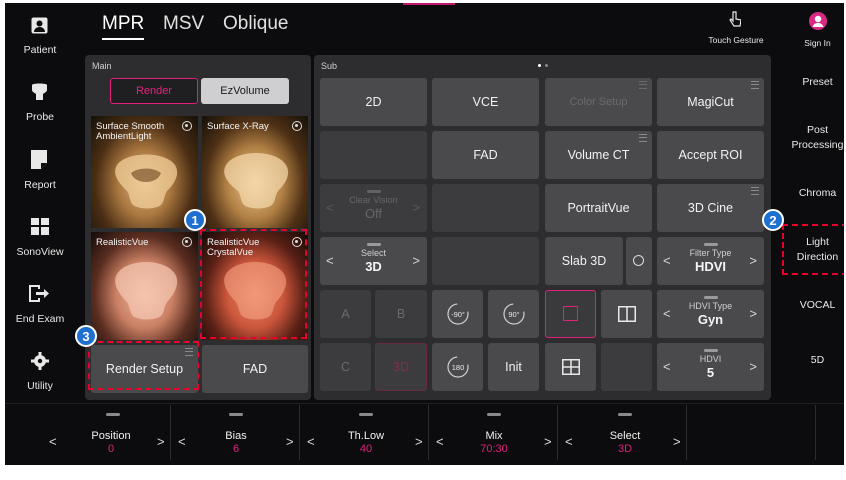 This screenshot has width=846, height=480. What do you see at coordinates (40, 307) in the screenshot?
I see `nav-end-exam: End Exam` at bounding box center [40, 307].